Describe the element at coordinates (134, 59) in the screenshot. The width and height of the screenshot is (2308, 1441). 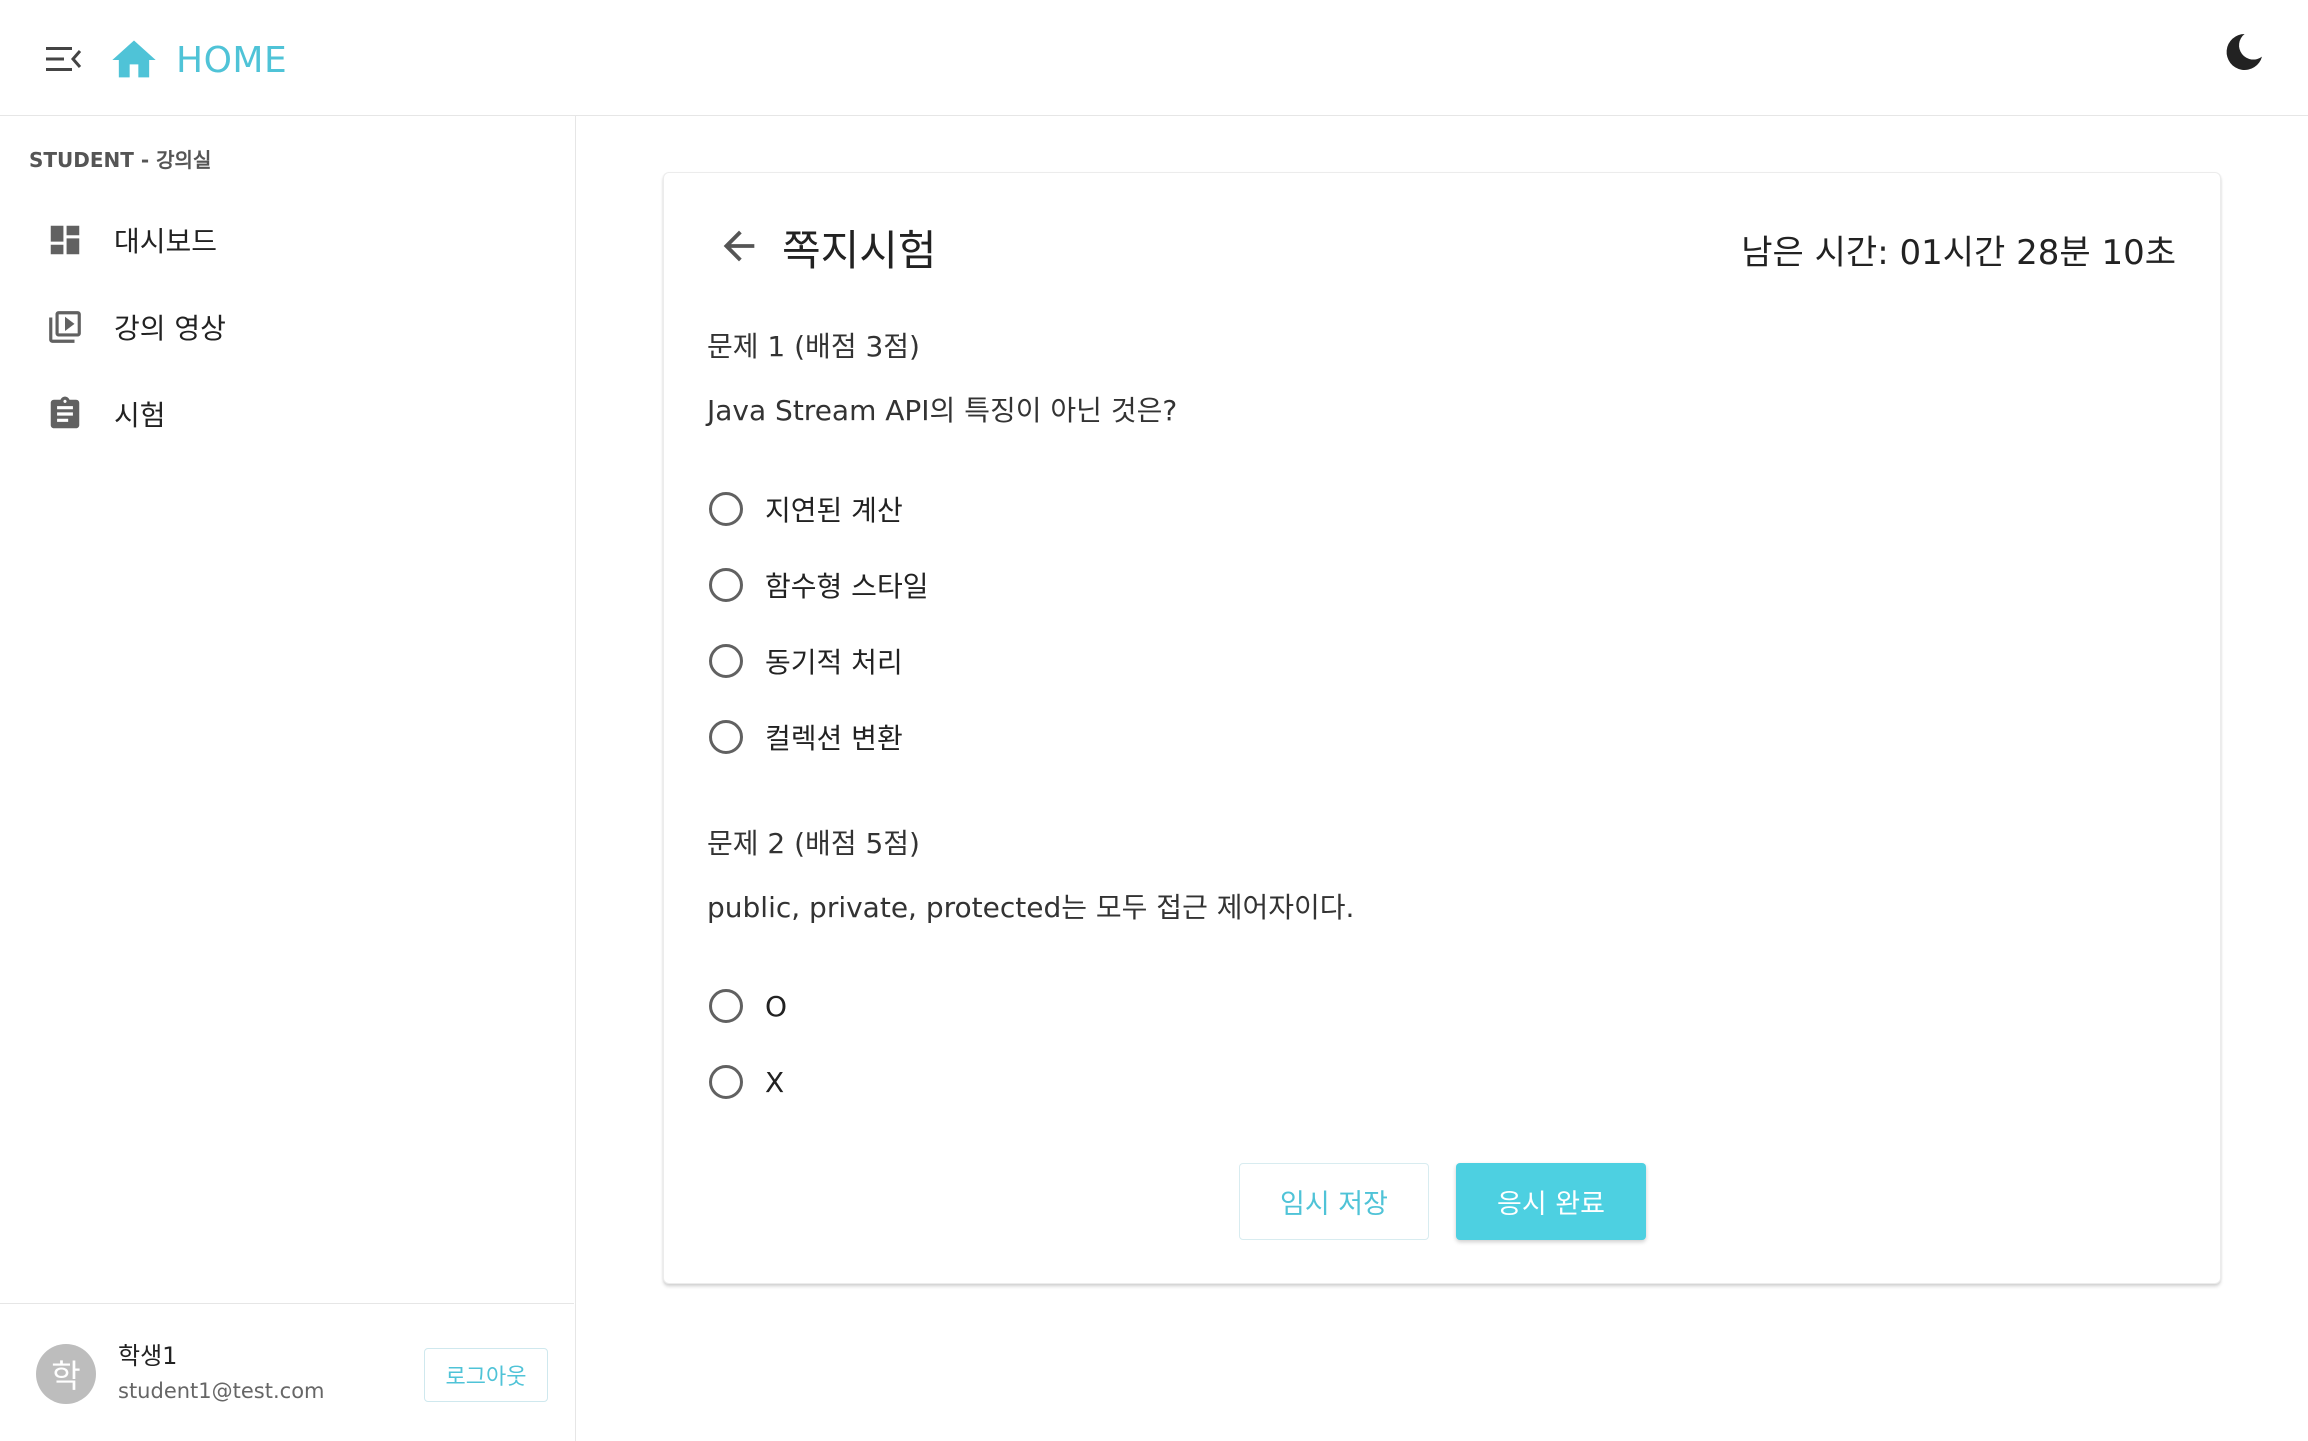
I see `home-icon` at that location.